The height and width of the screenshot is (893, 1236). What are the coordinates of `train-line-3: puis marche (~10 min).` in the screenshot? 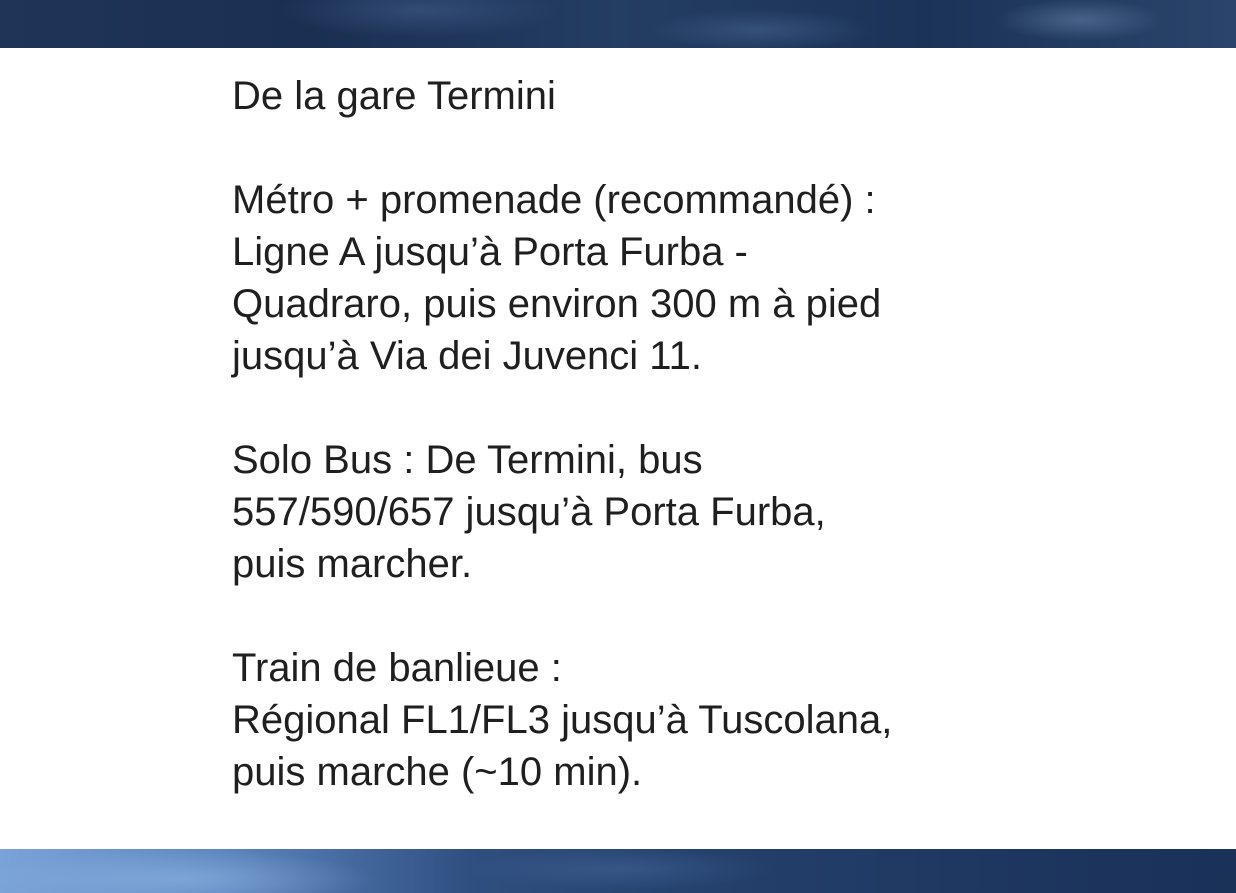 It's located at (437, 772).